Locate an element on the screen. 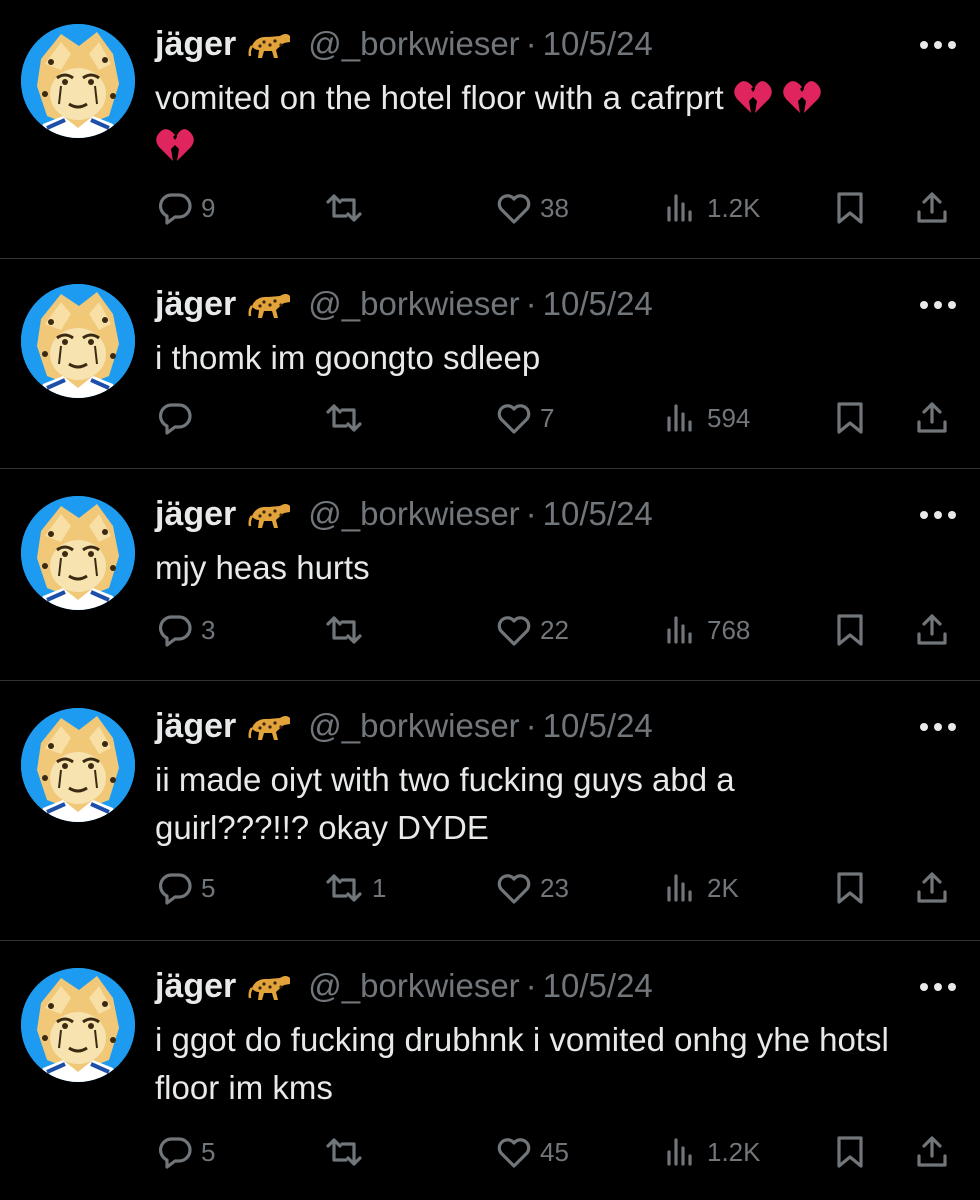 This screenshot has width=980, height=1200. views-button: 2K is located at coordinates (701, 888).